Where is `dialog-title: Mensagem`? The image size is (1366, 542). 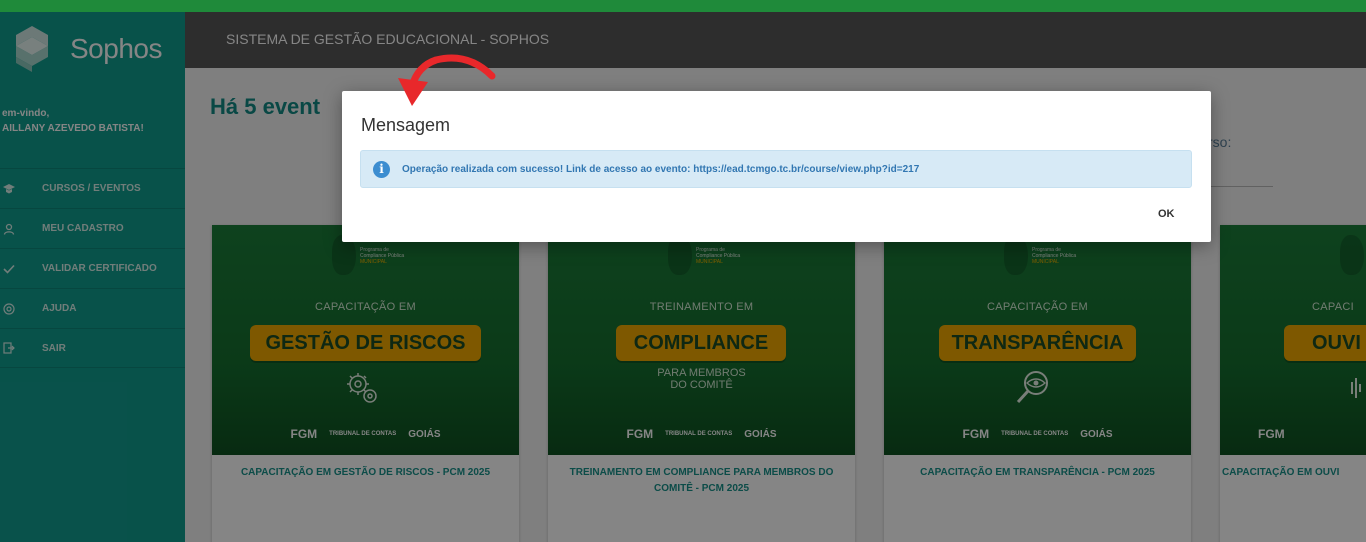
dialog-title: Mensagem is located at coordinates (406, 125).